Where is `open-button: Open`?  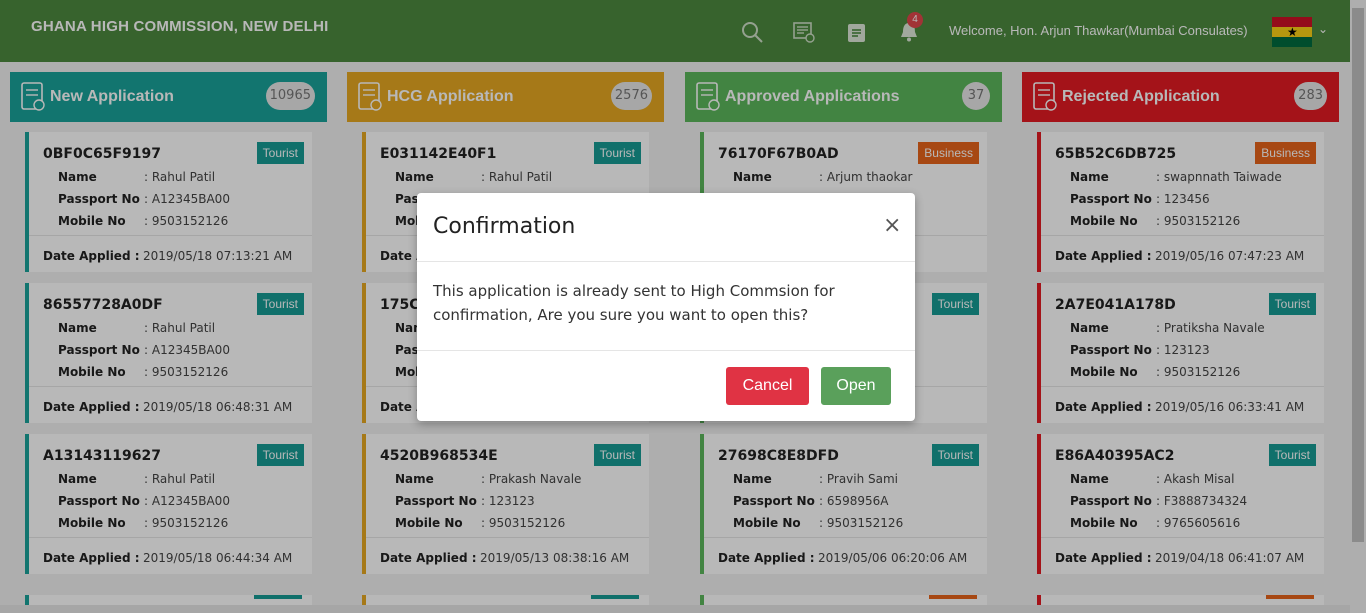 open-button: Open is located at coordinates (856, 386).